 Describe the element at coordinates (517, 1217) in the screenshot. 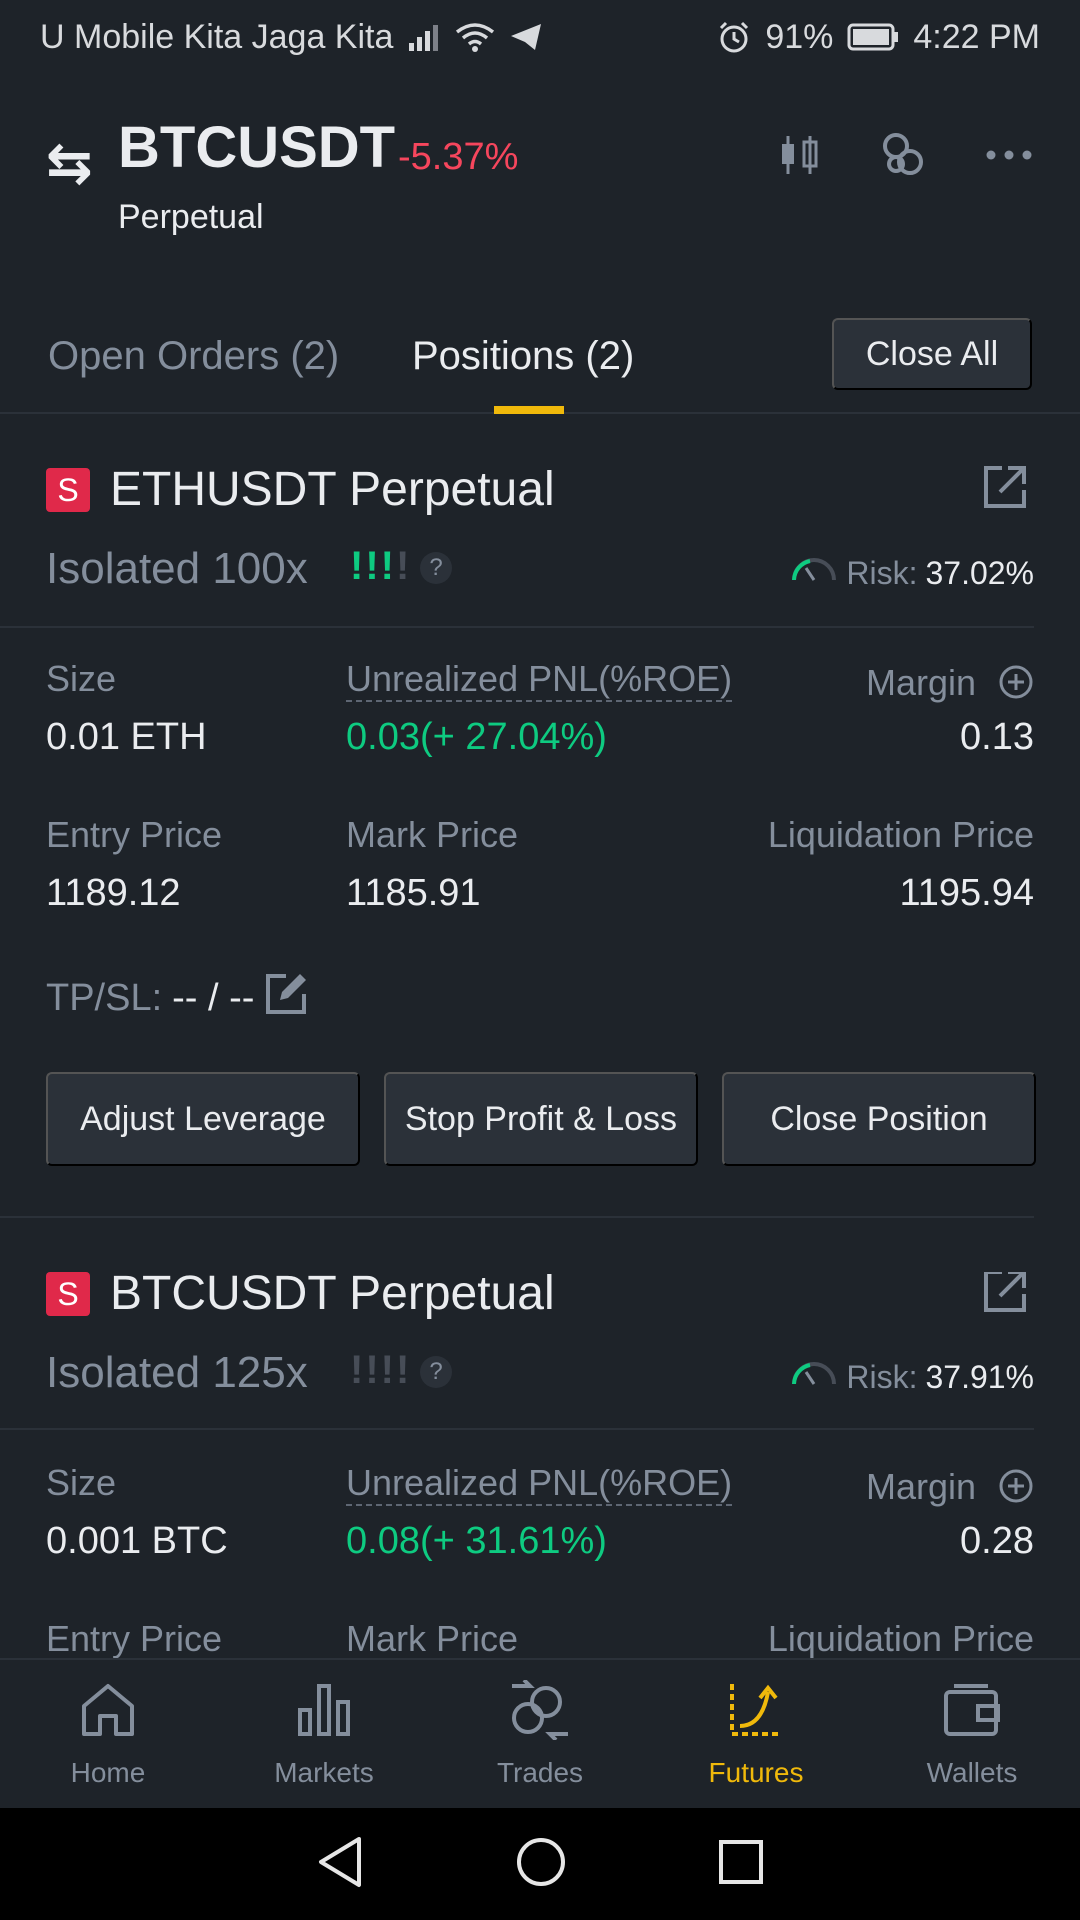

I see `card-divider` at that location.